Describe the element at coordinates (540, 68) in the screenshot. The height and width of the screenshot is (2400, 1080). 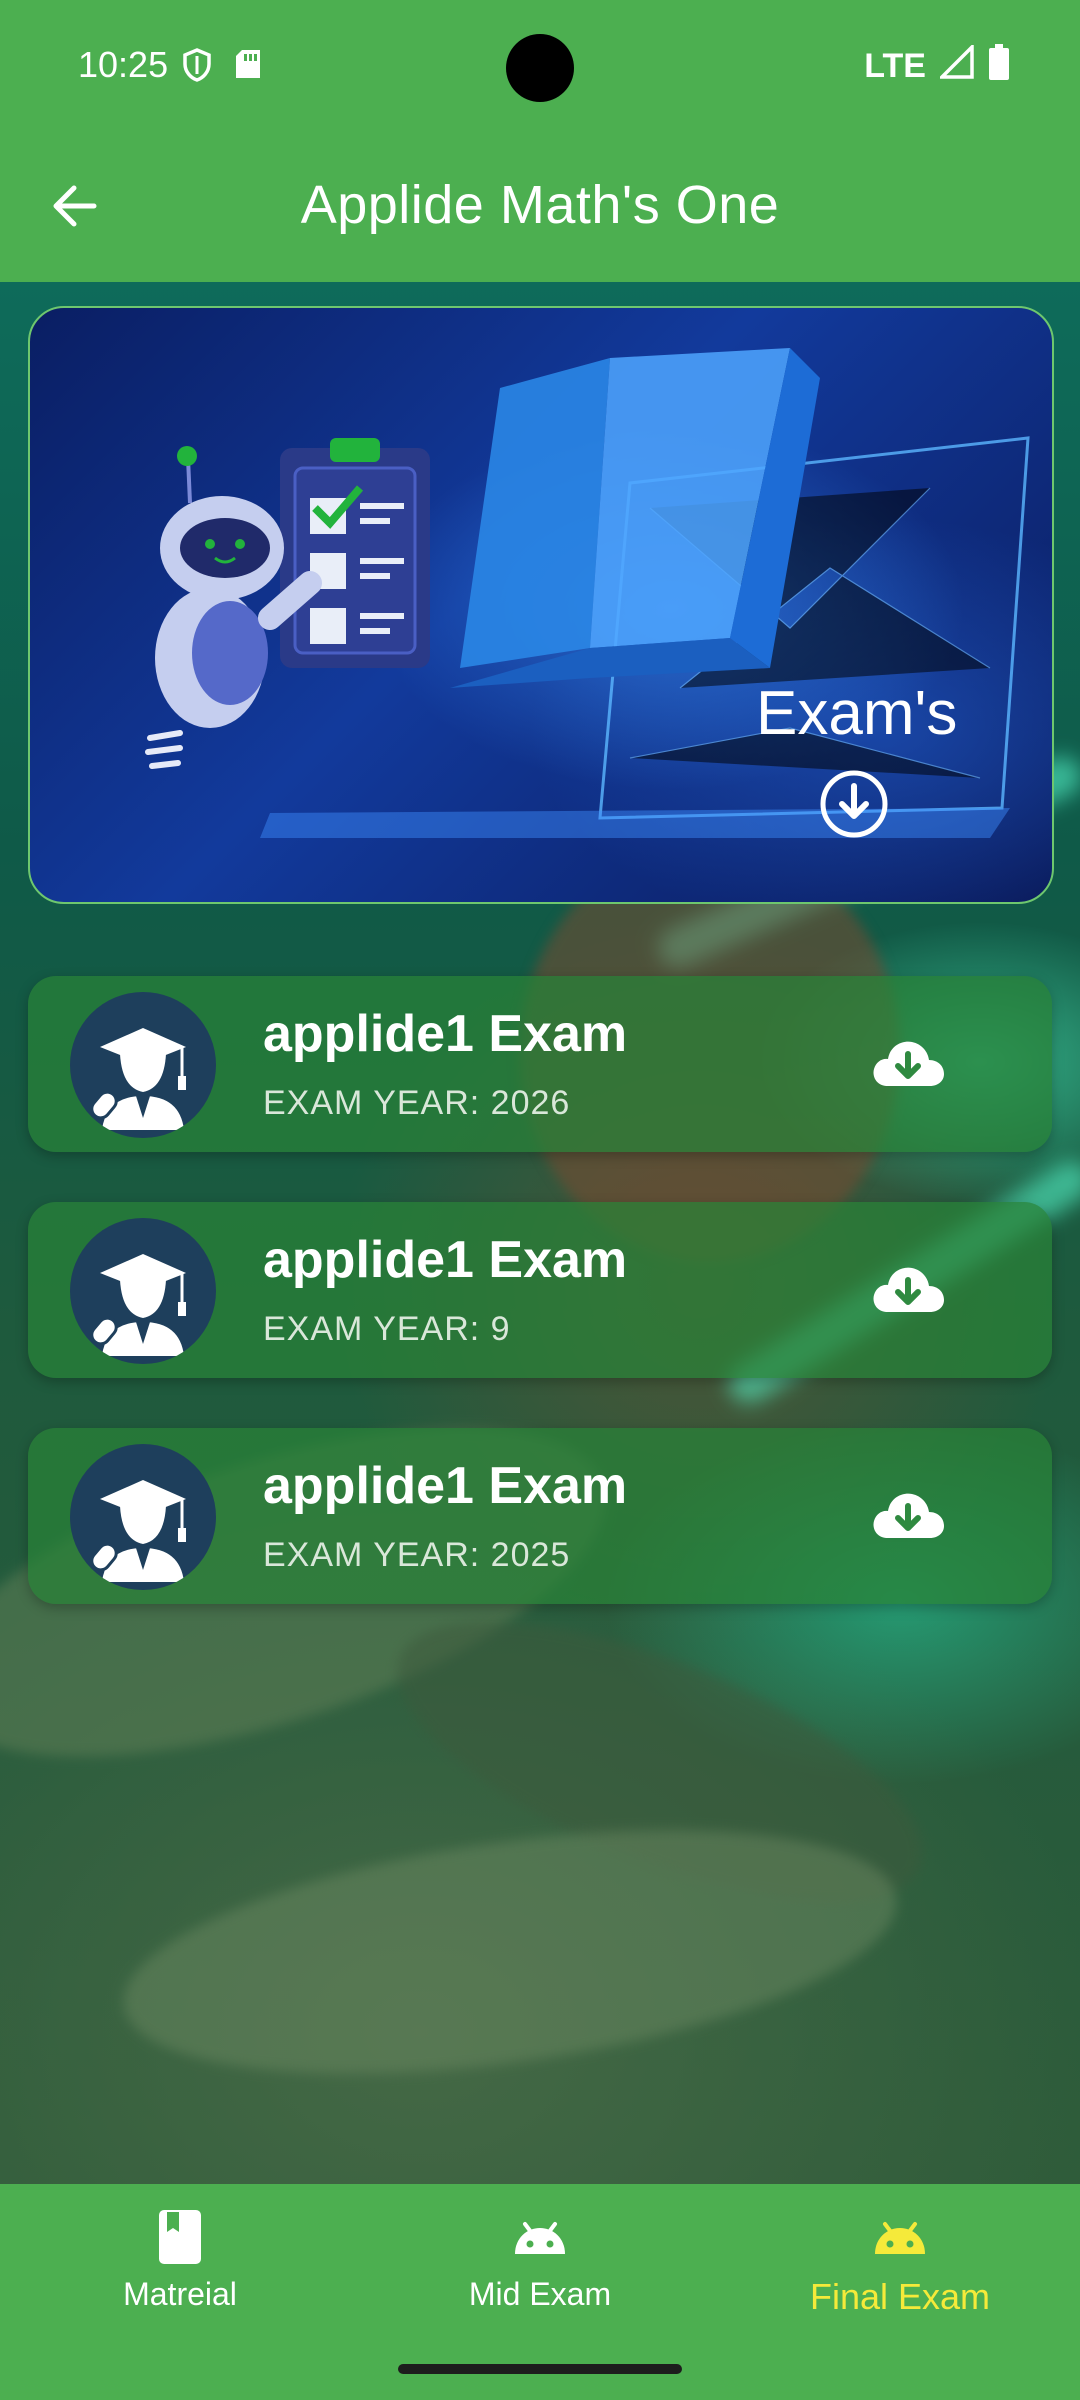
I see `camera-cutout` at that location.